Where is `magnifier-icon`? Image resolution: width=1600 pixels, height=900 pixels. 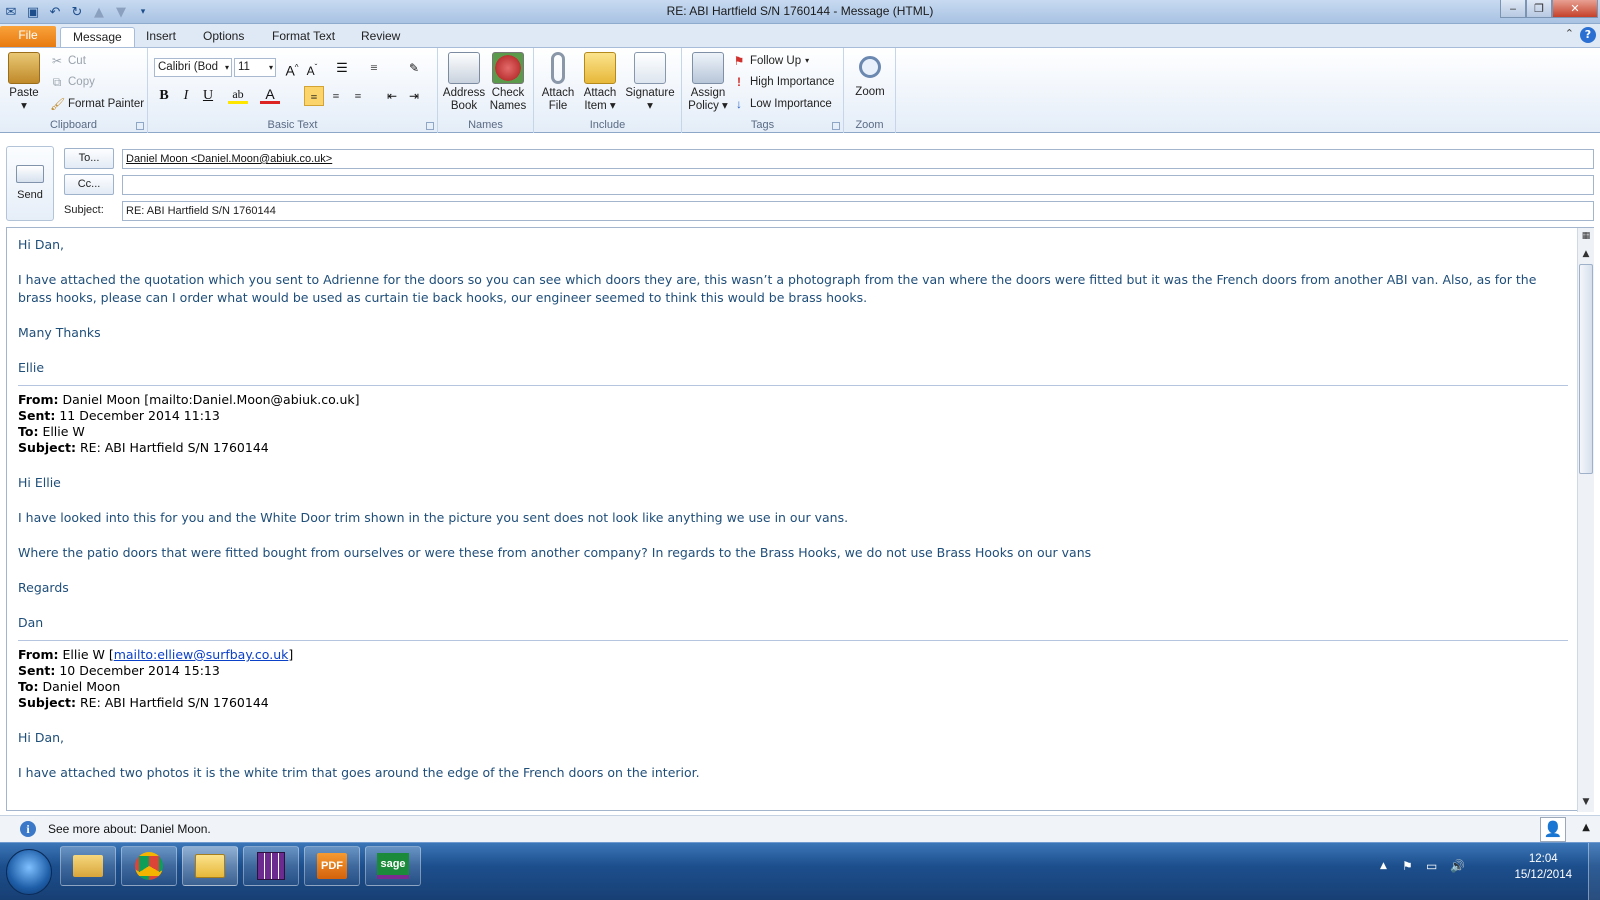 magnifier-icon is located at coordinates (870, 67).